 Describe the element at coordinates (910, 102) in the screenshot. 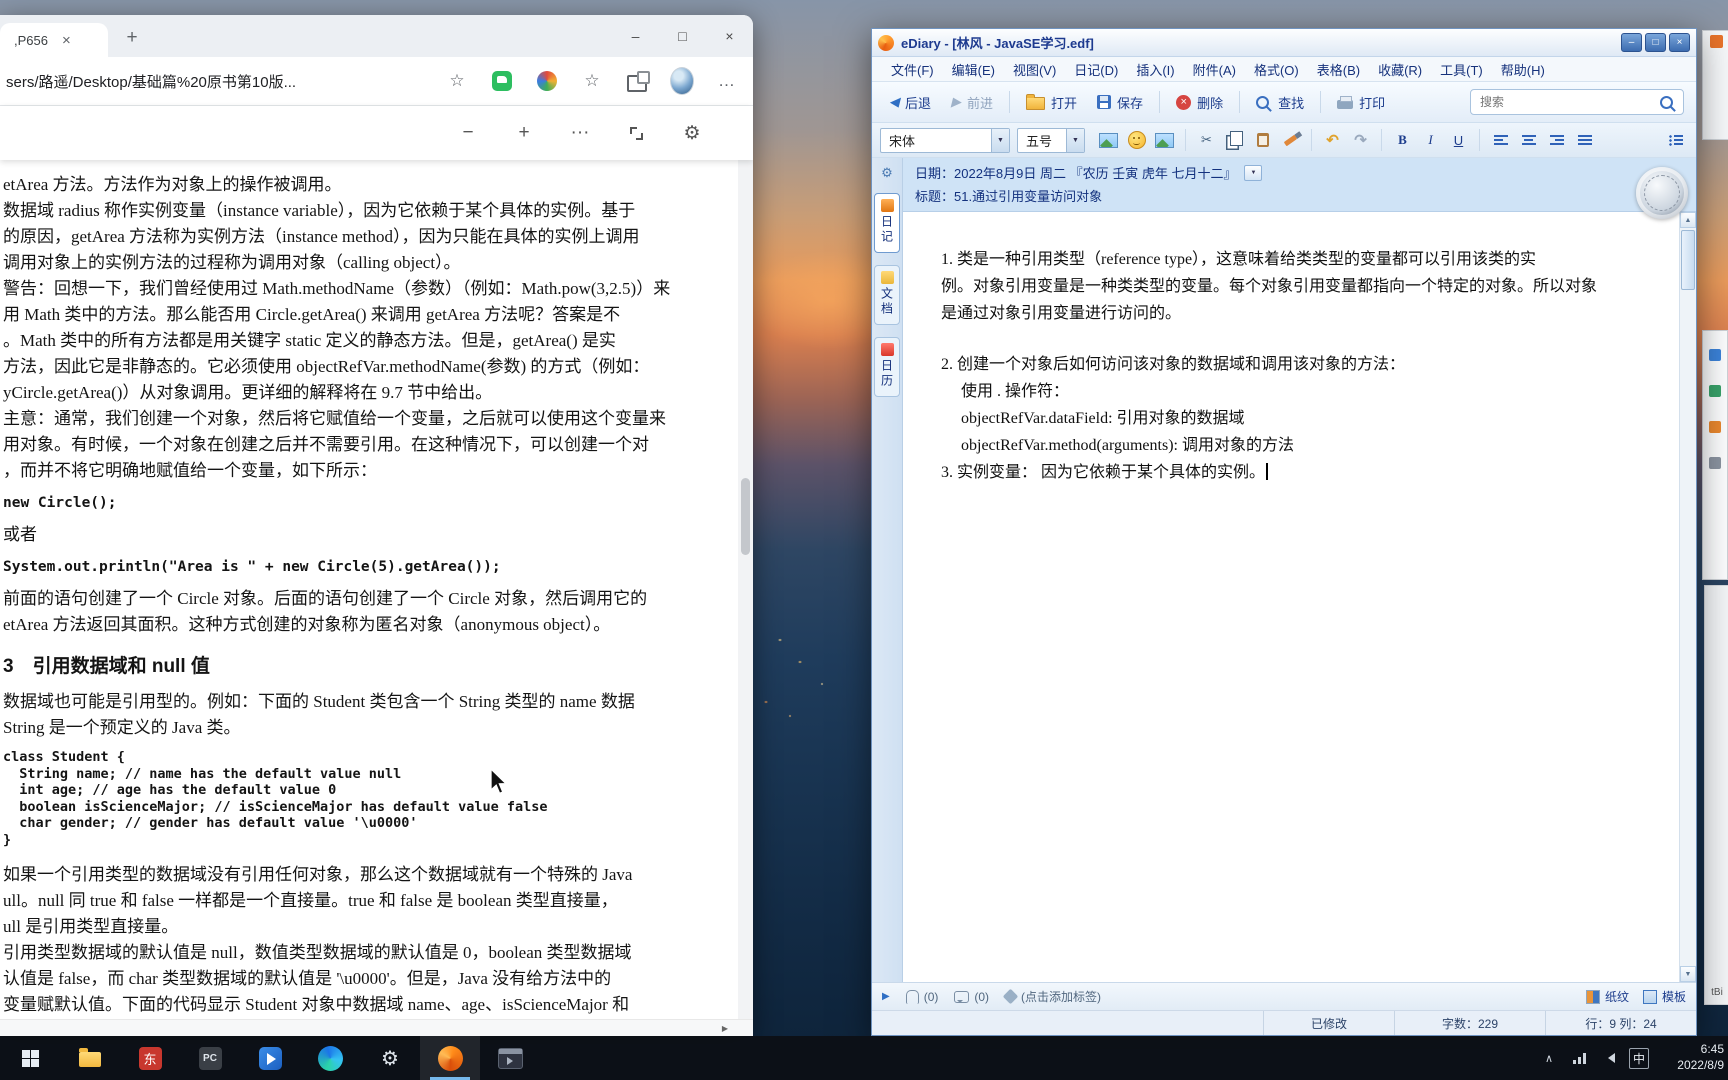

I see `back-button: ◀ 后退` at that location.